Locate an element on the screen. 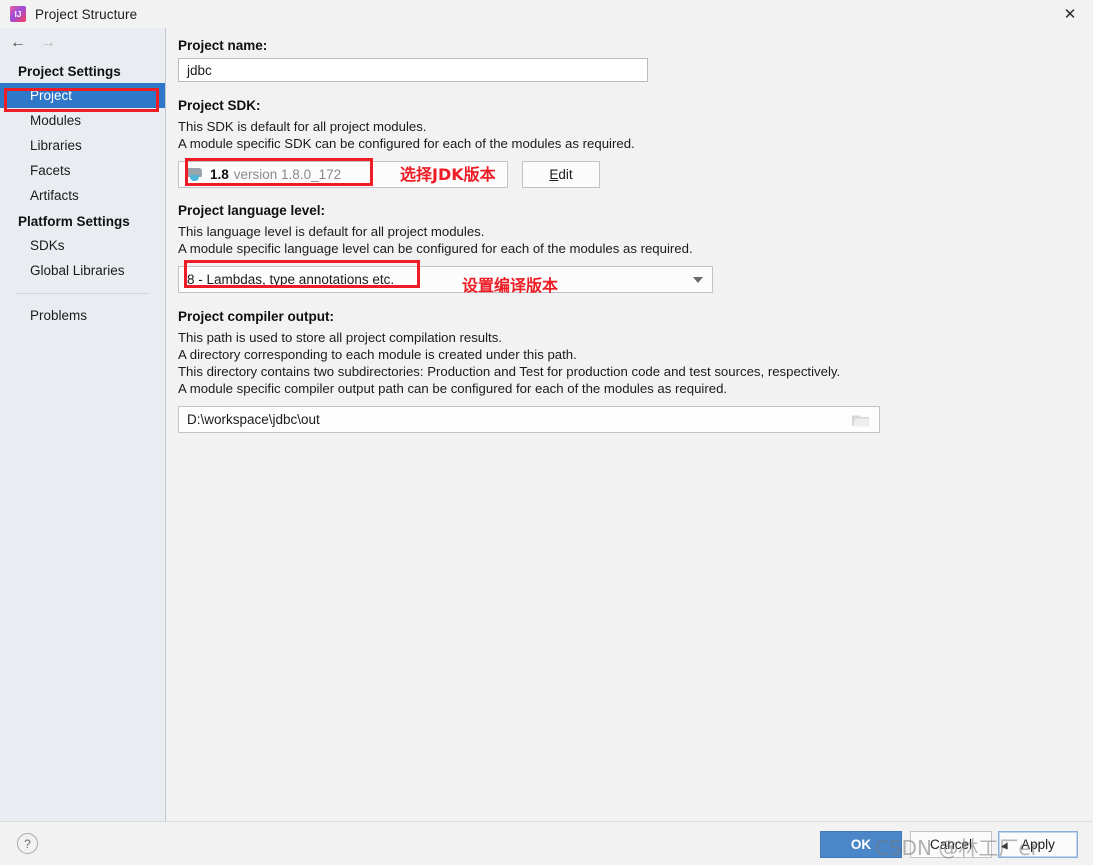 The image size is (1093, 865). forward-arrow-icon: → is located at coordinates (48, 43).